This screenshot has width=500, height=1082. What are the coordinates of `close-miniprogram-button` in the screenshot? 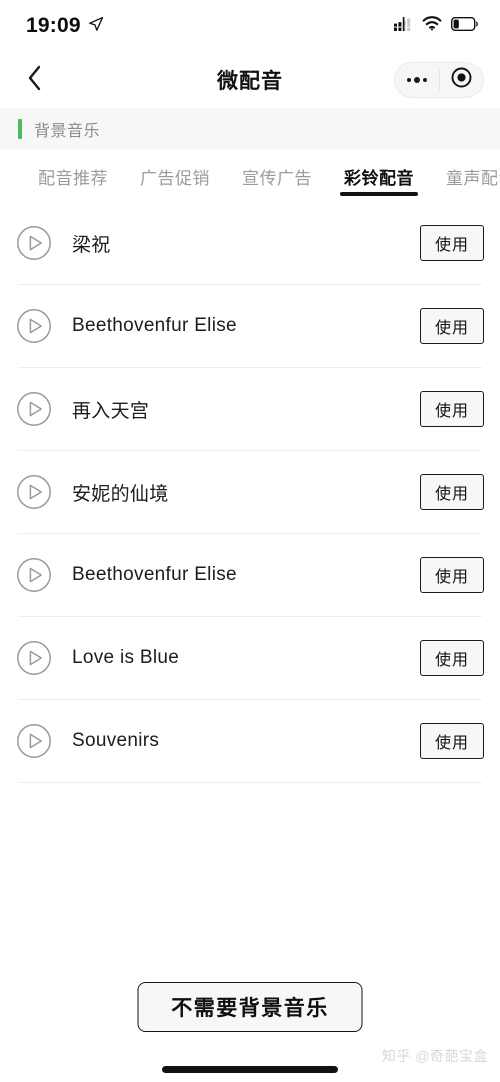 It's located at (462, 80).